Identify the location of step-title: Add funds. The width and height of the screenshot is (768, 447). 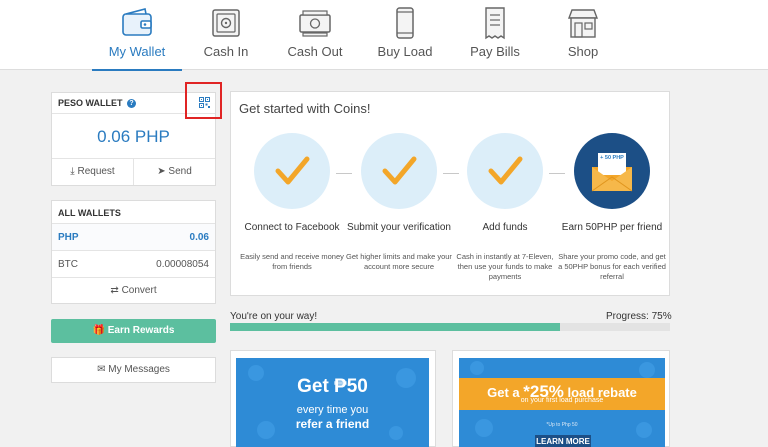
(505, 227).